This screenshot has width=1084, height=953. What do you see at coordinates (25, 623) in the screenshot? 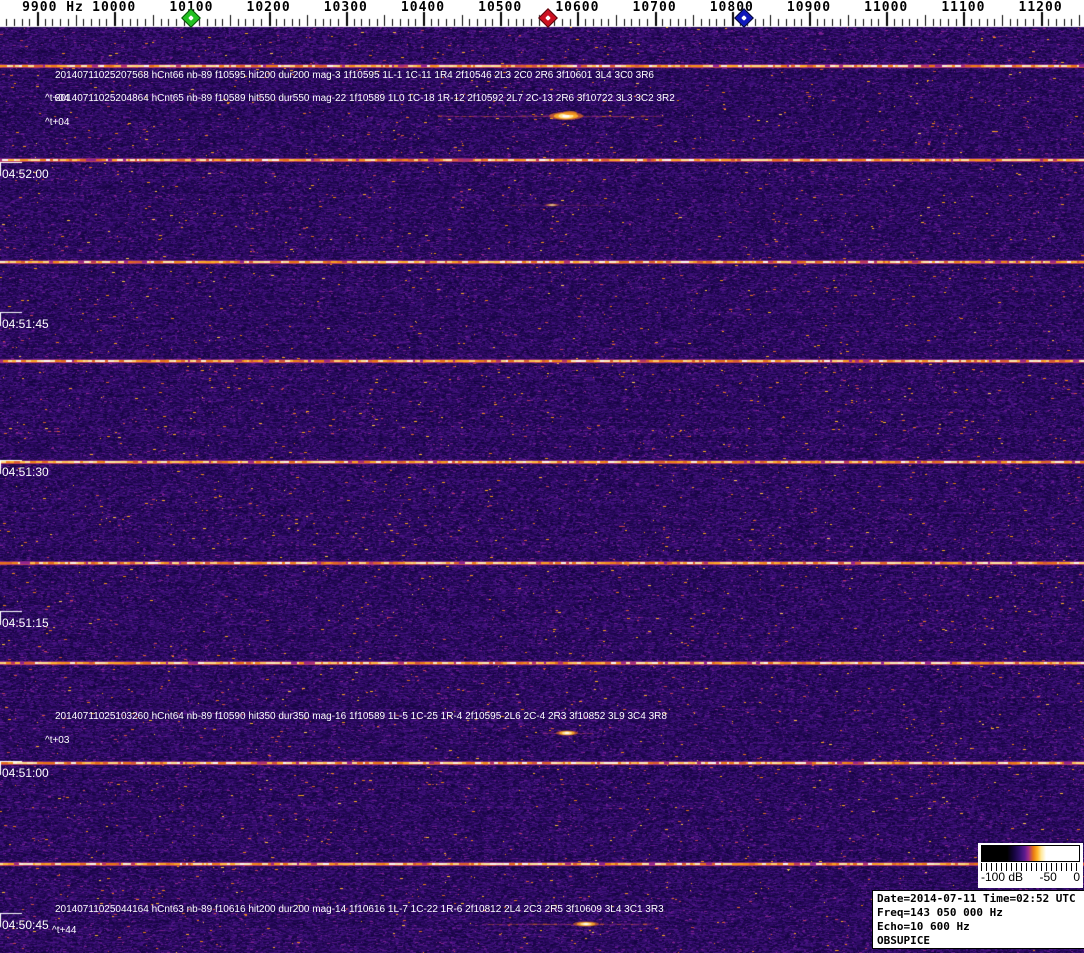
I see `time-label: 04:51:15` at bounding box center [25, 623].